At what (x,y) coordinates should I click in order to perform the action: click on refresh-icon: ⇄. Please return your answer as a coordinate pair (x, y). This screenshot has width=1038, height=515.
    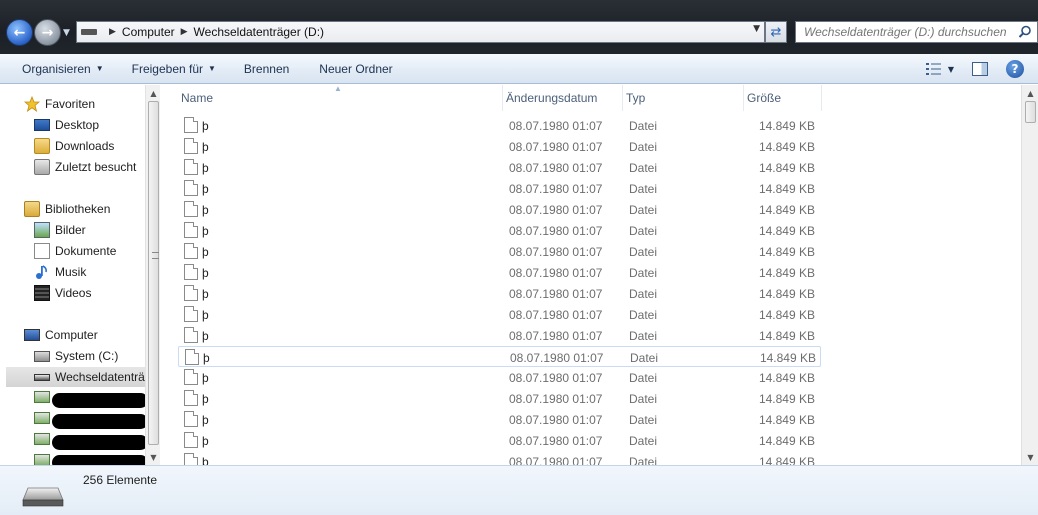
    Looking at the image, I should click on (776, 32).